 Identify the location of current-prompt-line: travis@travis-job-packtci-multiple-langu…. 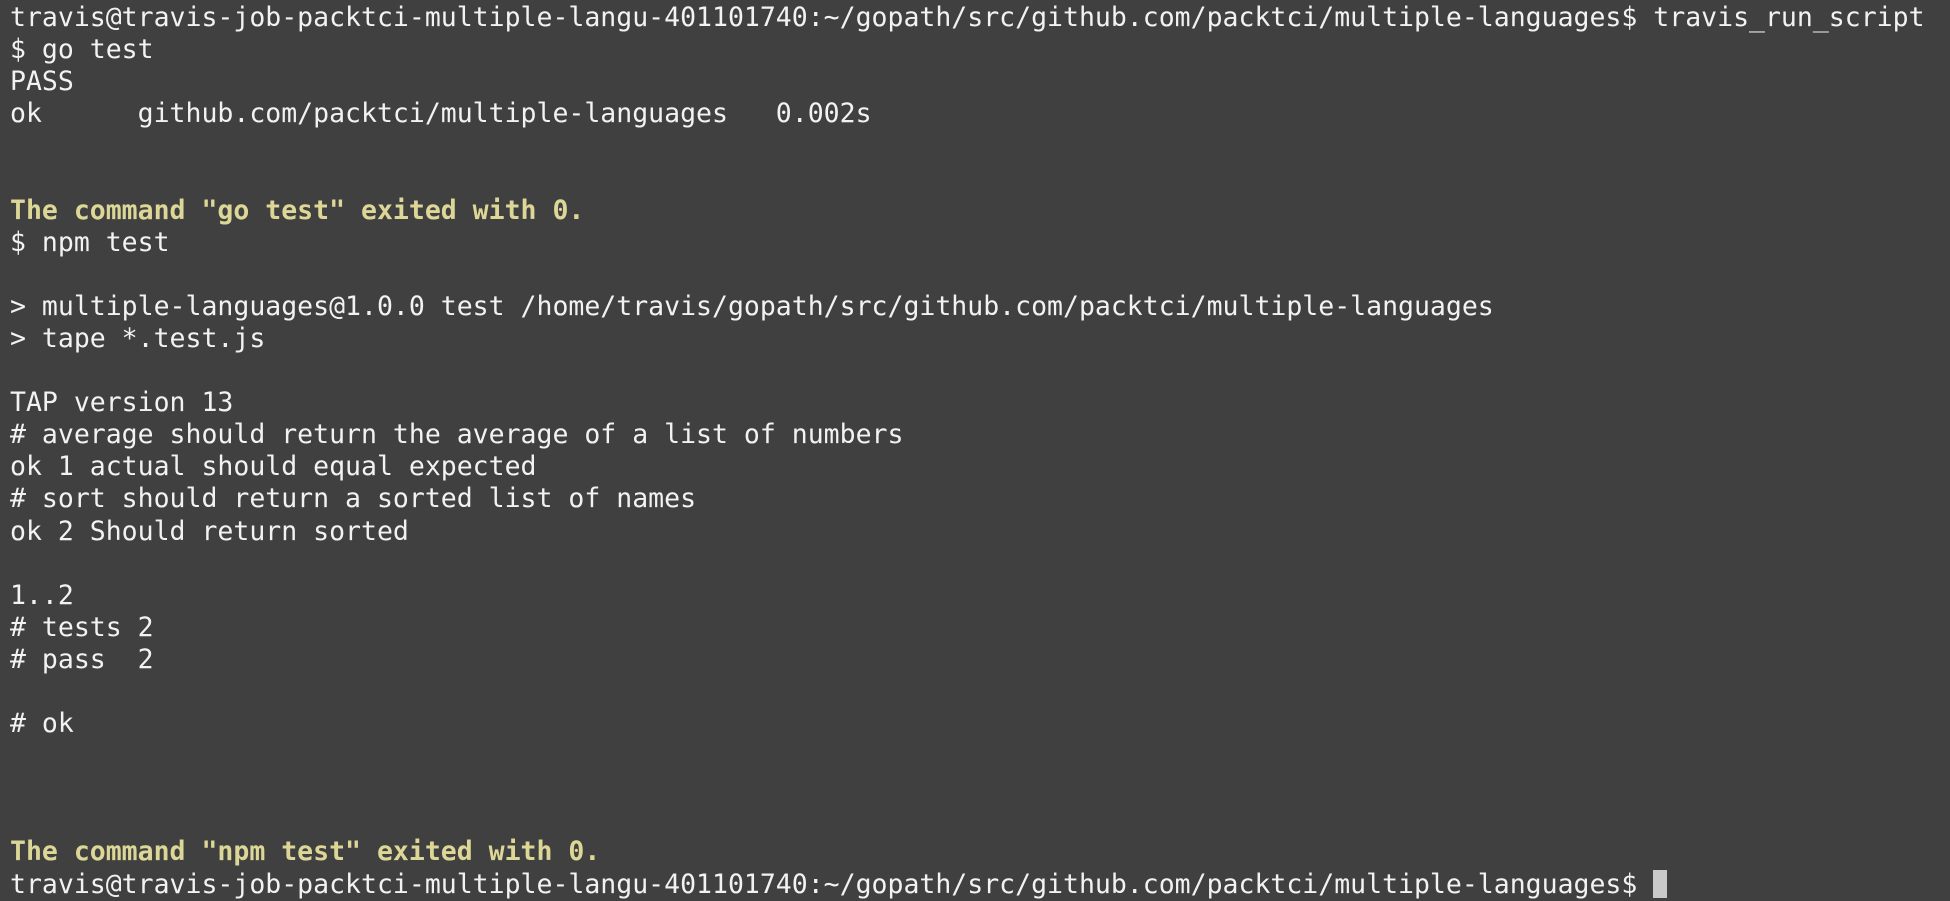
(975, 885).